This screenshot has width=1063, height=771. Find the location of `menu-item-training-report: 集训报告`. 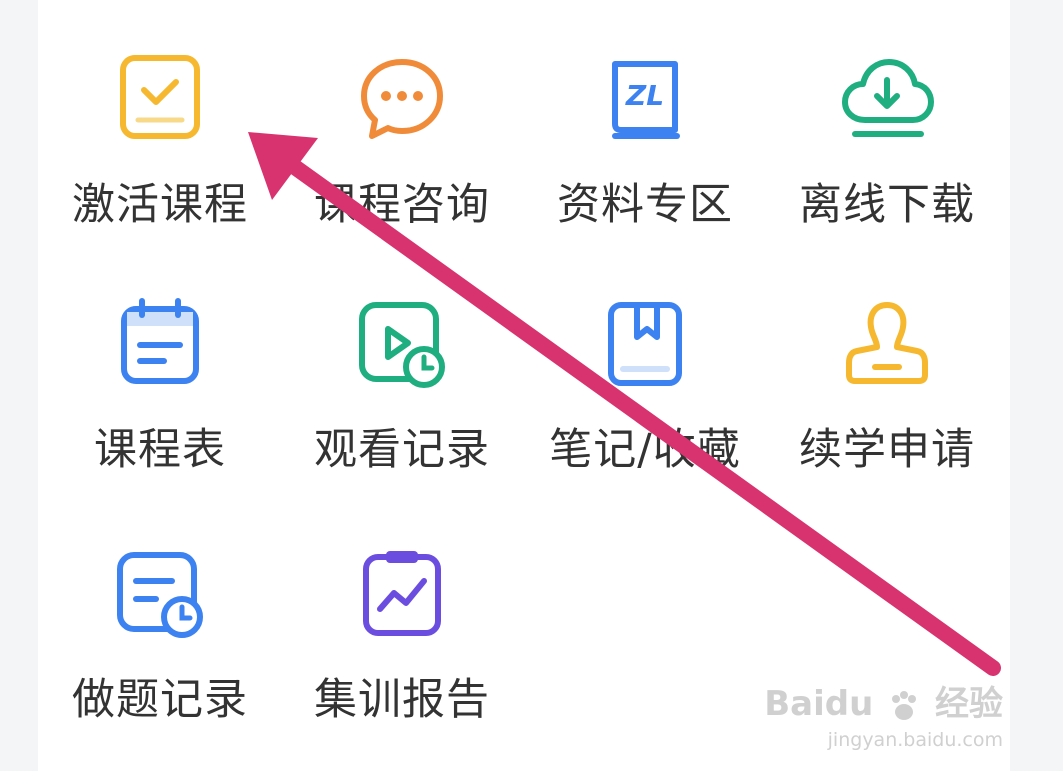

menu-item-training-report: 集训报告 is located at coordinates (402, 645).